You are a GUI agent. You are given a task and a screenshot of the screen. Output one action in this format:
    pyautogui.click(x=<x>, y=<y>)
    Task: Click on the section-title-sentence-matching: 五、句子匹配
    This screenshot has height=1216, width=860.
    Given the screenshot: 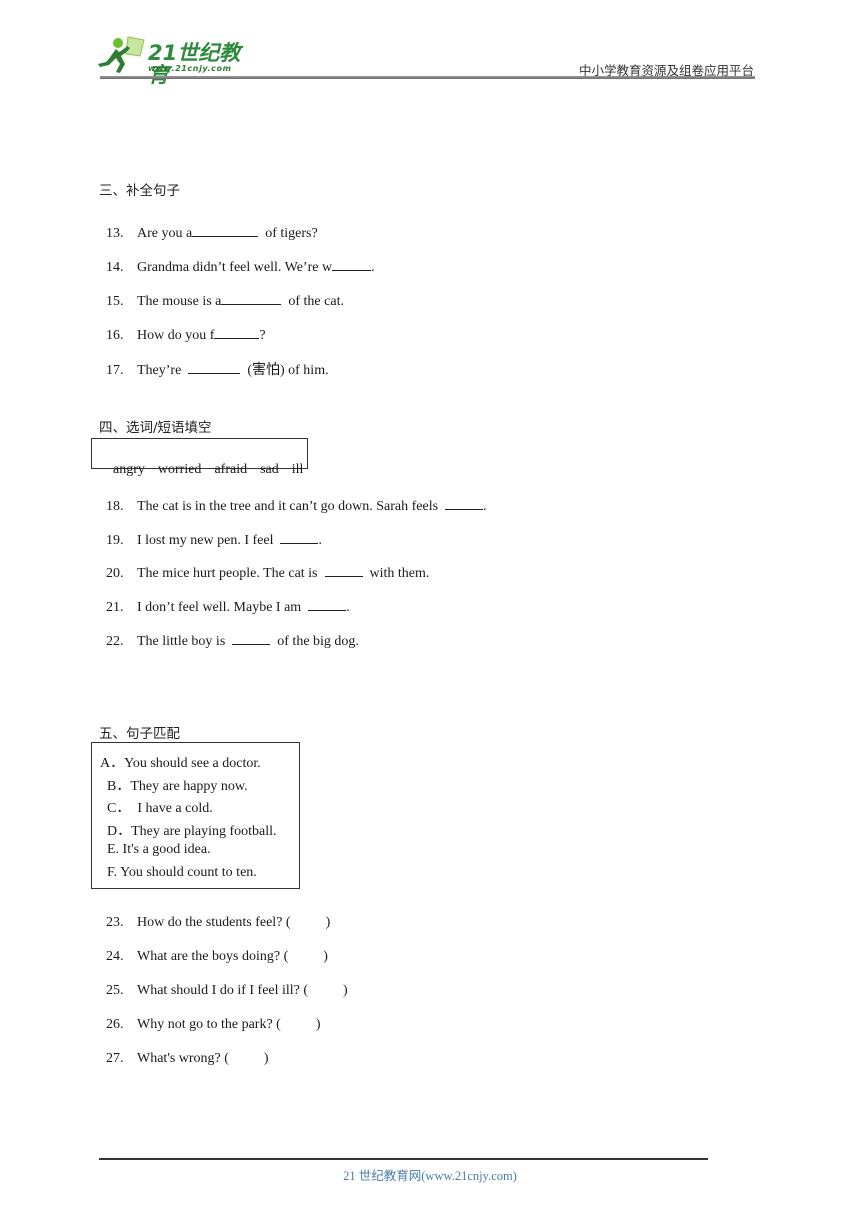 What is the action you would take?
    pyautogui.click(x=139, y=734)
    